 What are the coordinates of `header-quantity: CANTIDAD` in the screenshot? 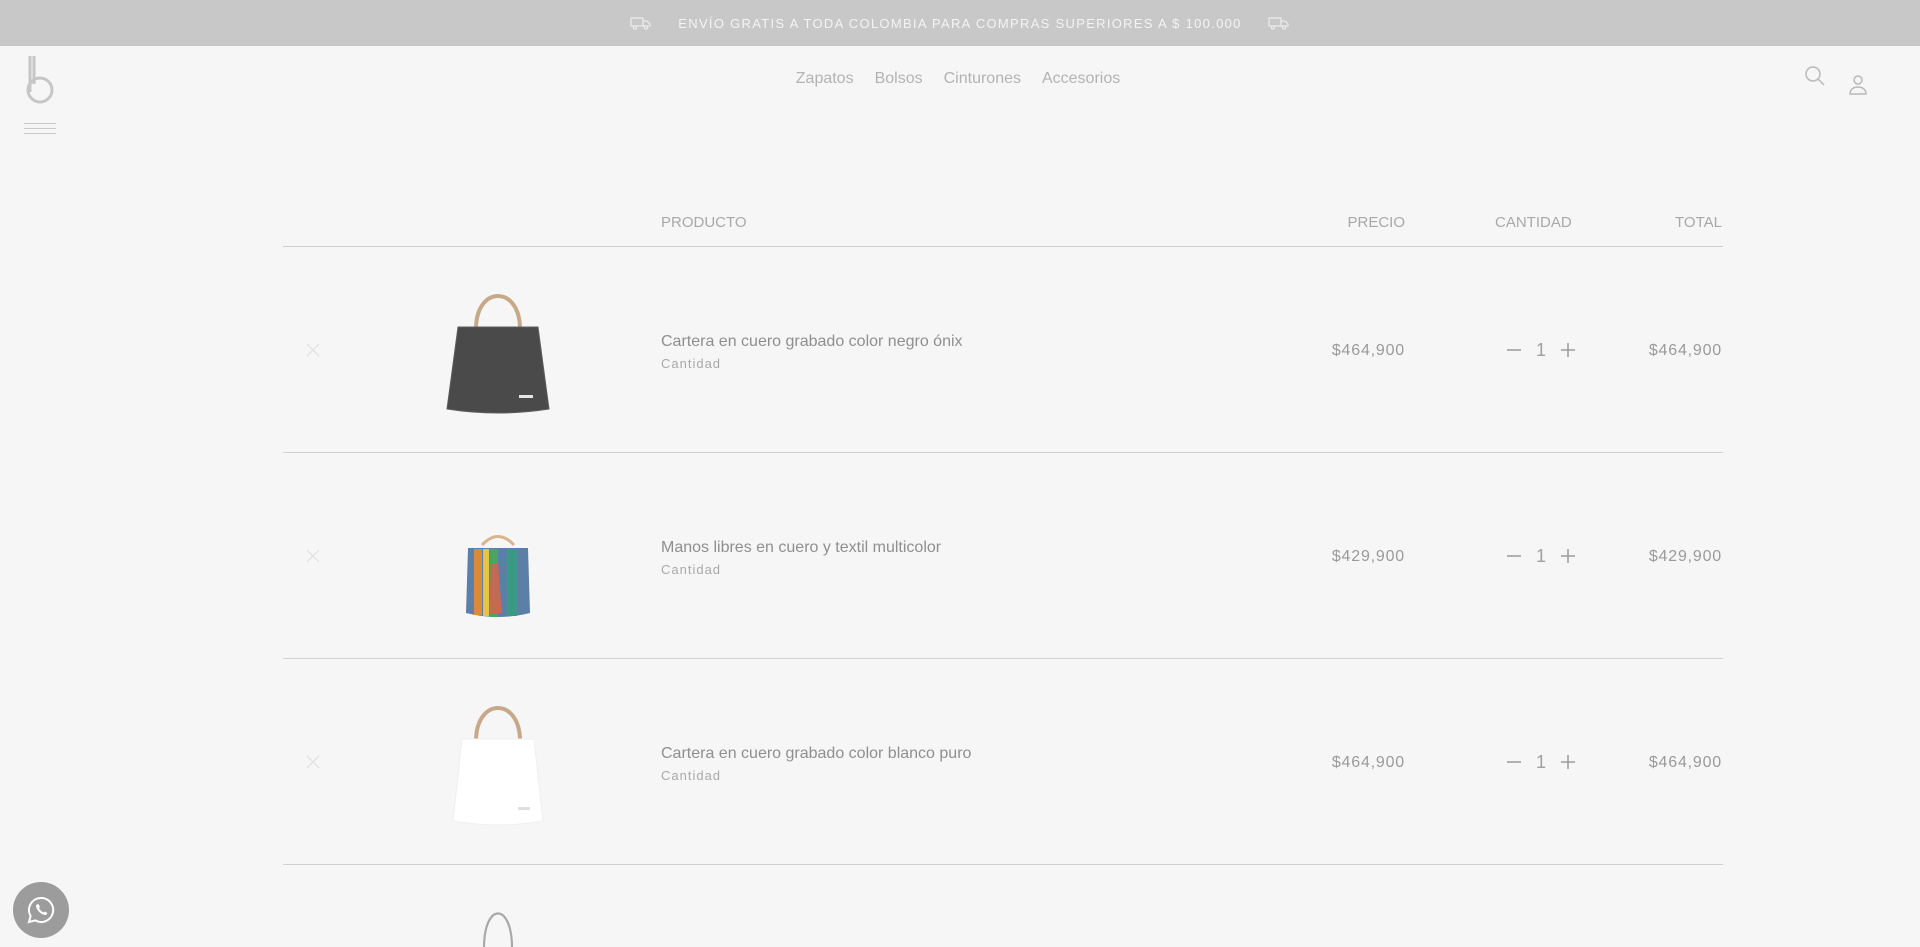 It's located at (1533, 222).